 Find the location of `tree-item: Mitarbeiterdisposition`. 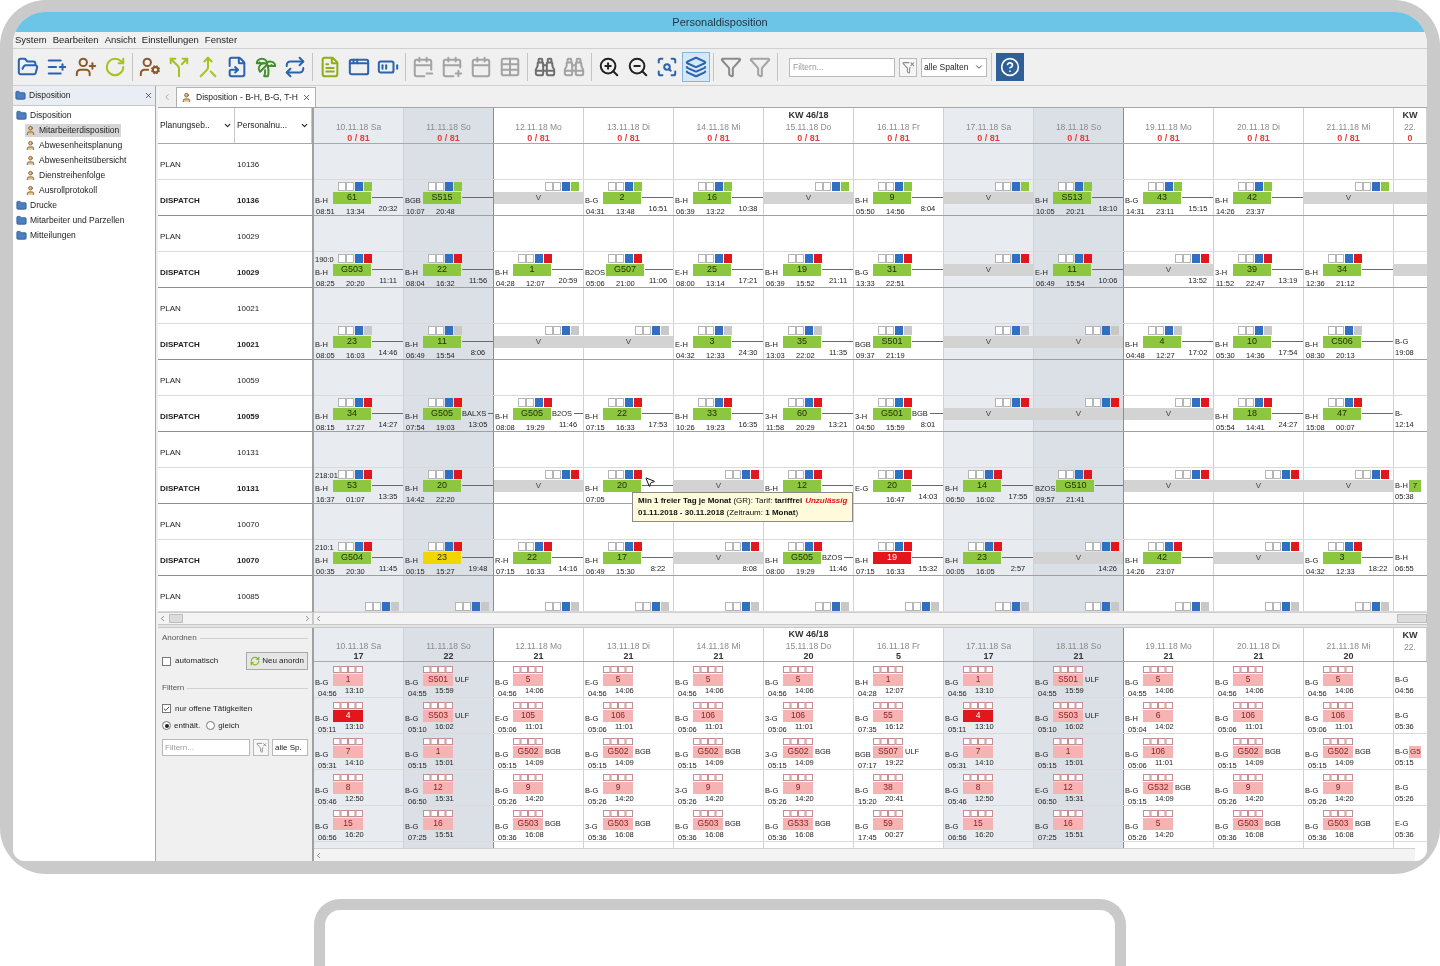

tree-item: Mitarbeiterdisposition is located at coordinates (73, 130).